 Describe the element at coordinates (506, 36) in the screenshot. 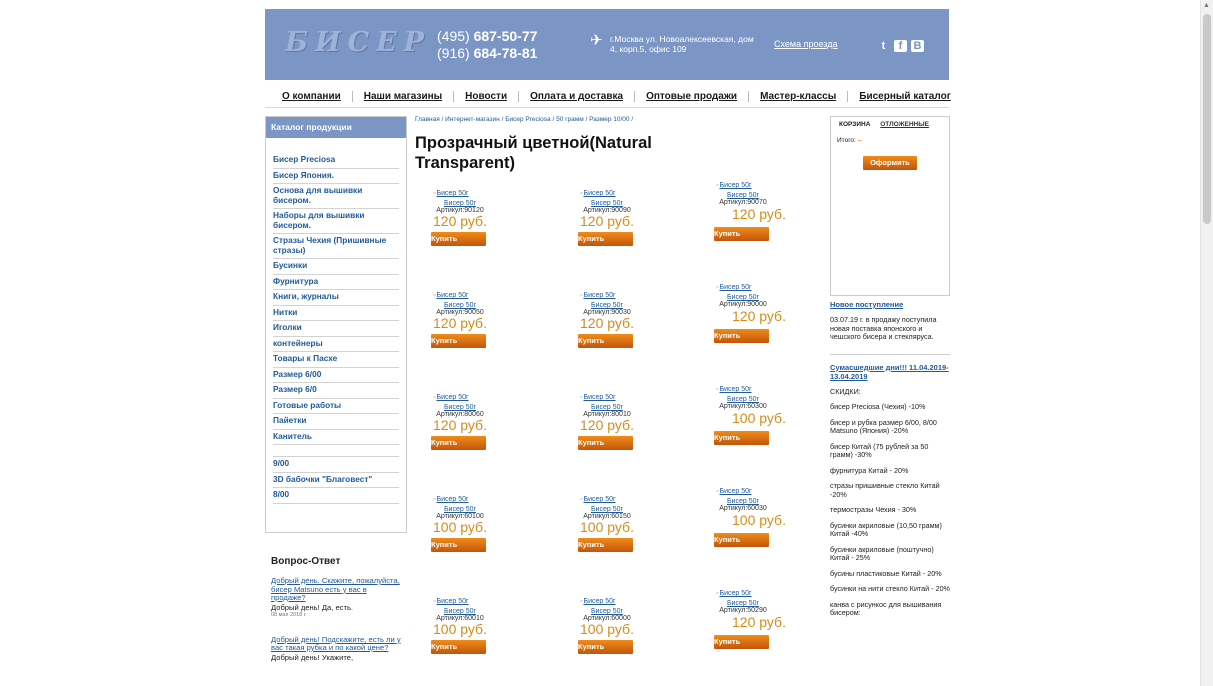

I see `phone-1: 687-50-77` at that location.